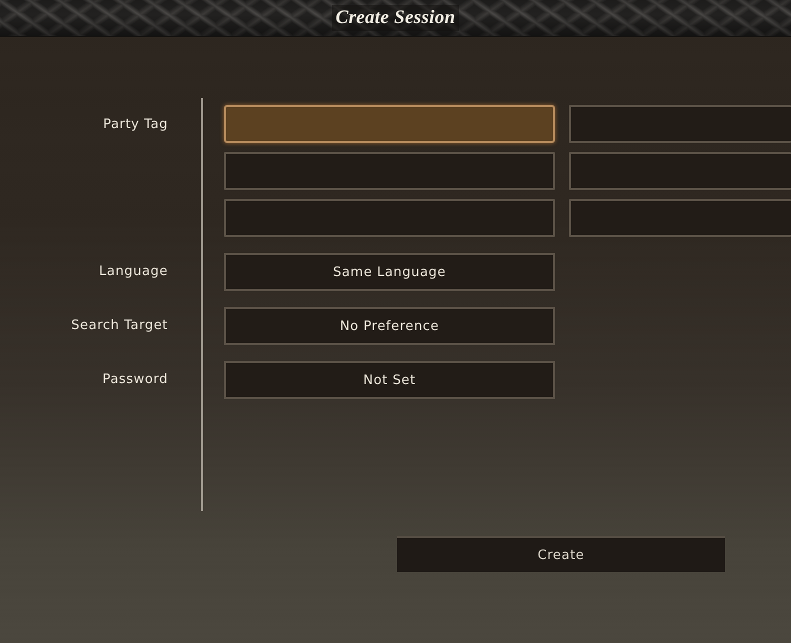 The width and height of the screenshot is (791, 643). Describe the element at coordinates (133, 272) in the screenshot. I see `field-label: Language` at that location.